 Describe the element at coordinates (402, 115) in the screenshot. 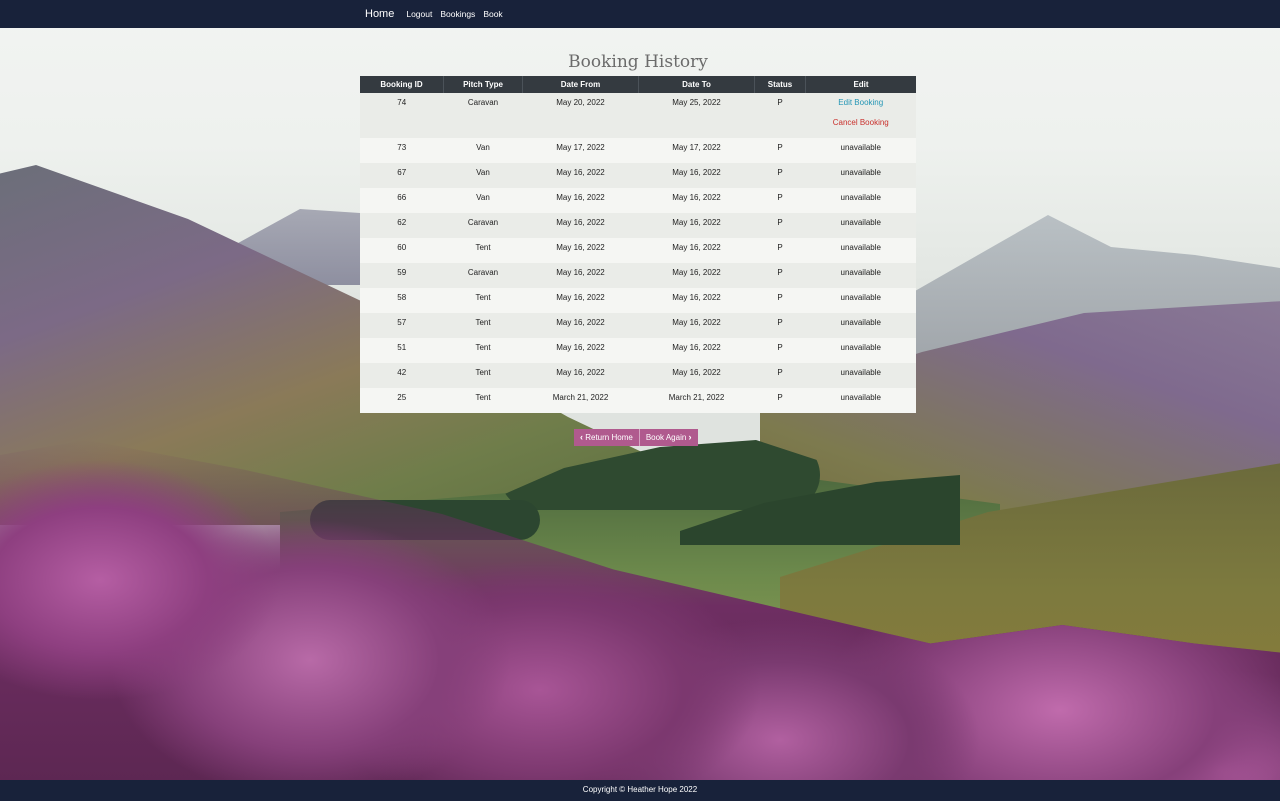

I see `cell-booking-id: 74` at that location.